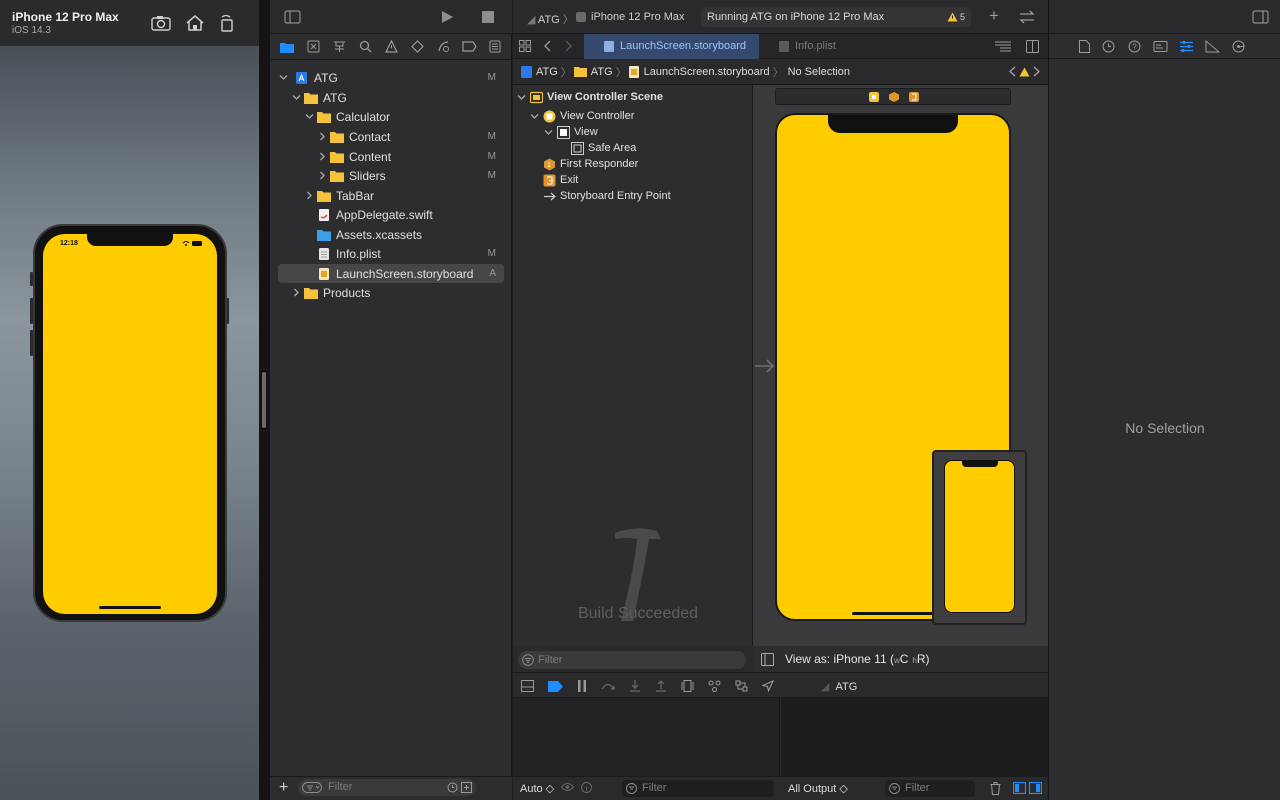 Image resolution: width=1280 pixels, height=800 pixels. What do you see at coordinates (818, 788) in the screenshot?
I see `output-selector: All Output ◇` at bounding box center [818, 788].